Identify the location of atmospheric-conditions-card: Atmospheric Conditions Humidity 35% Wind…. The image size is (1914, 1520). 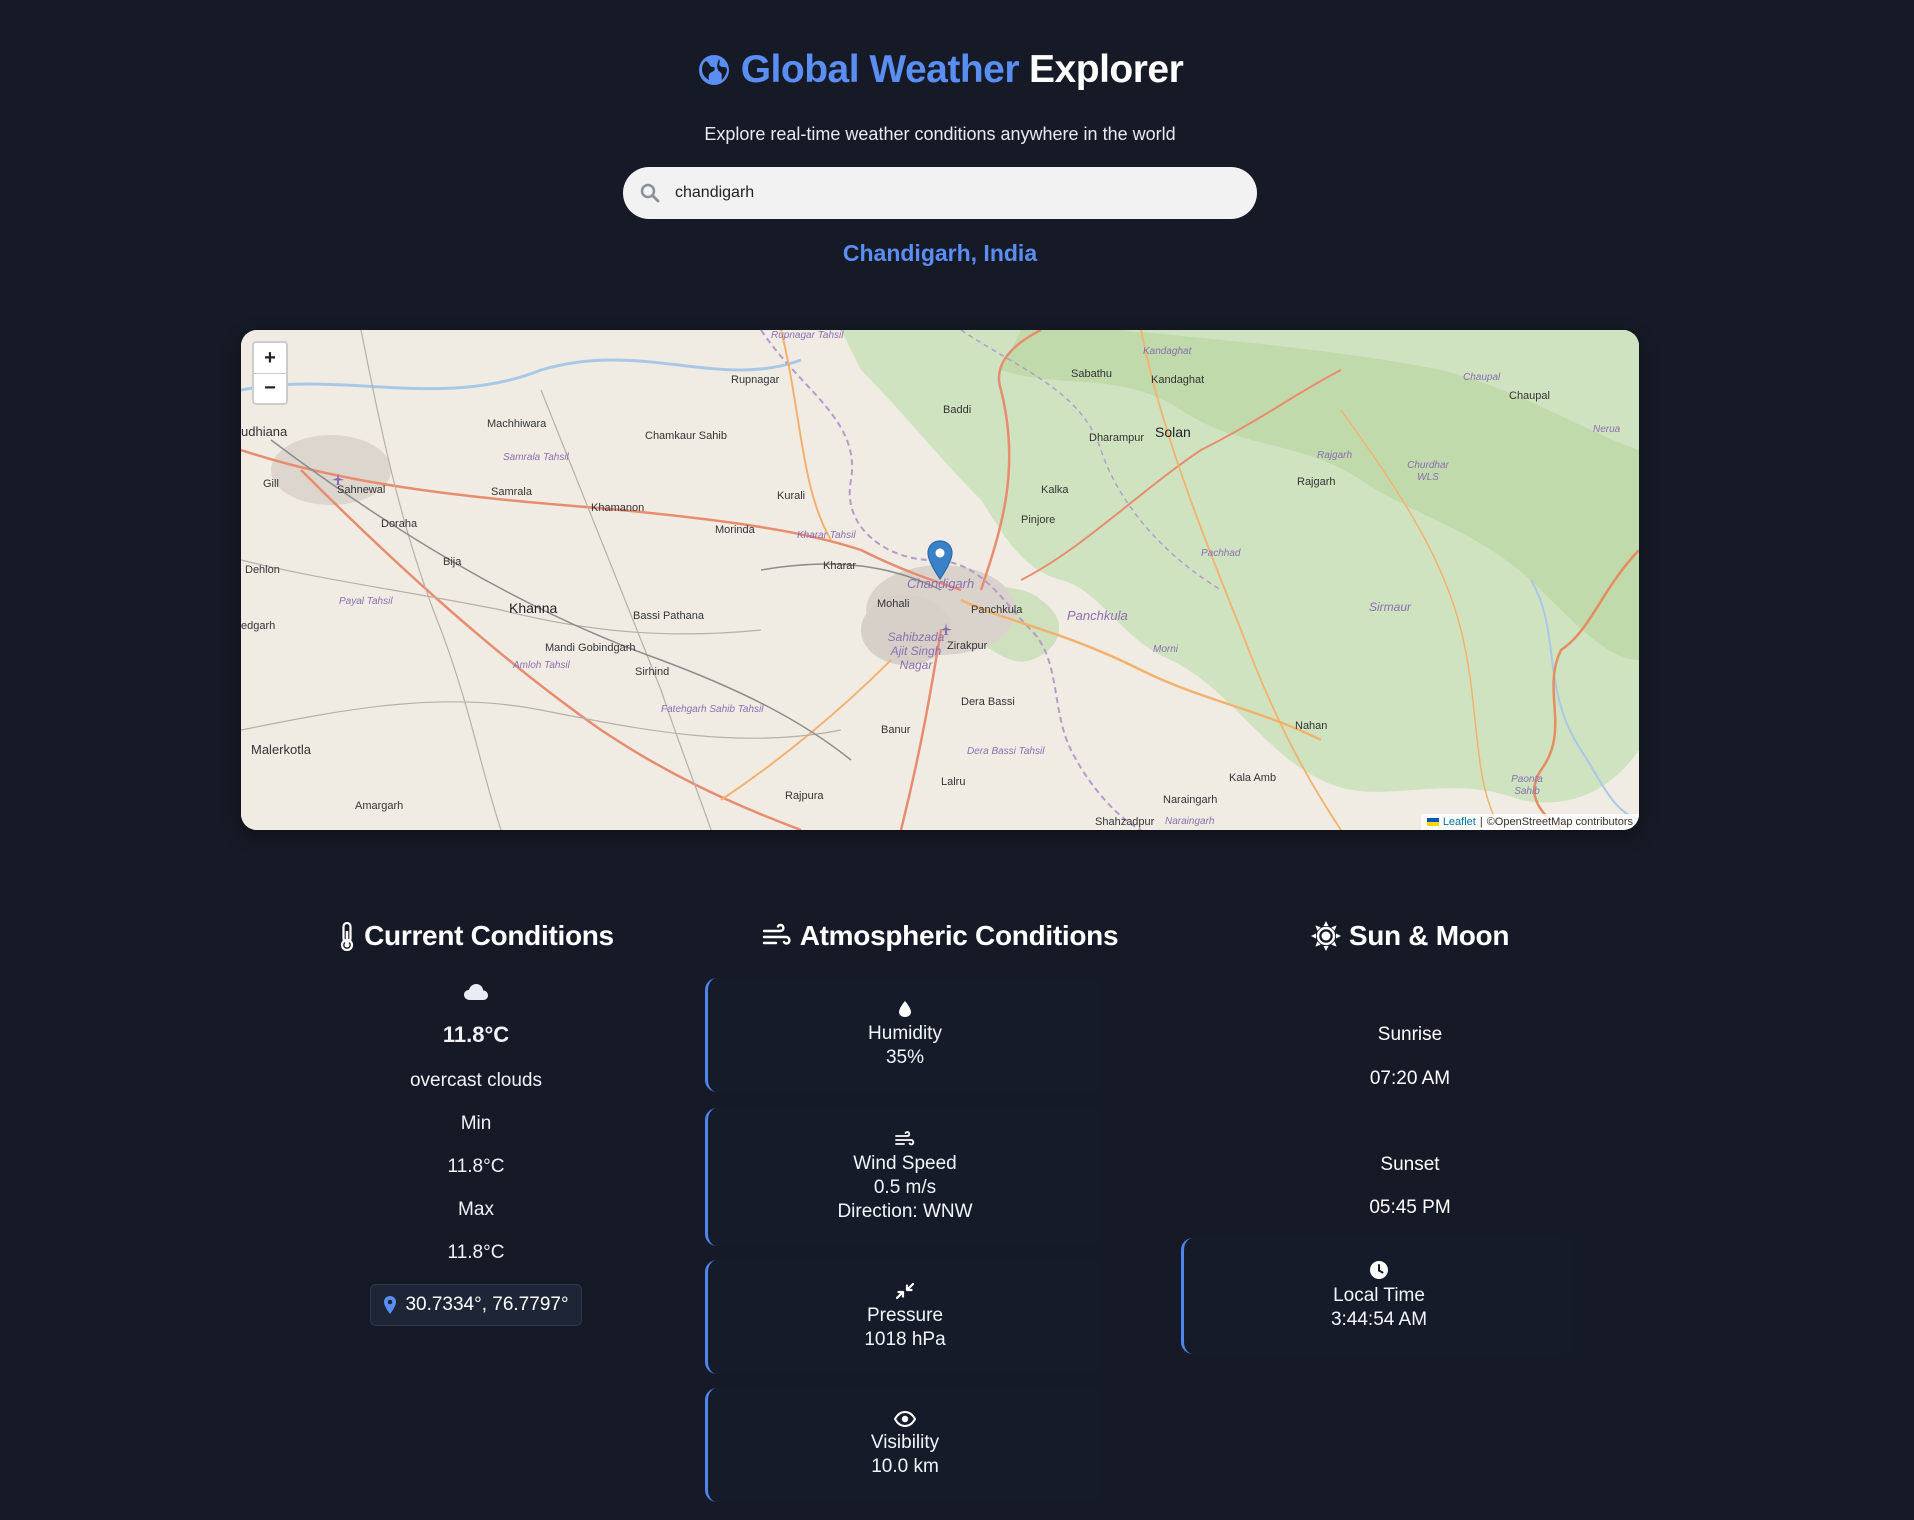
(940, 1191).